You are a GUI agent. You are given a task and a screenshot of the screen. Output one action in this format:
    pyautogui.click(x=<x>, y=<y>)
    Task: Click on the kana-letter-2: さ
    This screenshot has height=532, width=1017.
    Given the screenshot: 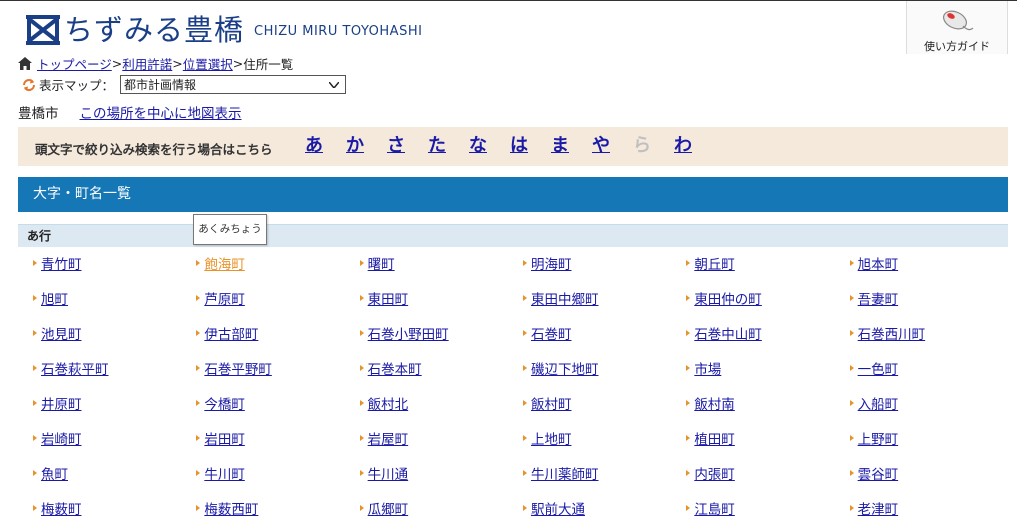 What is the action you would take?
    pyautogui.click(x=407, y=146)
    